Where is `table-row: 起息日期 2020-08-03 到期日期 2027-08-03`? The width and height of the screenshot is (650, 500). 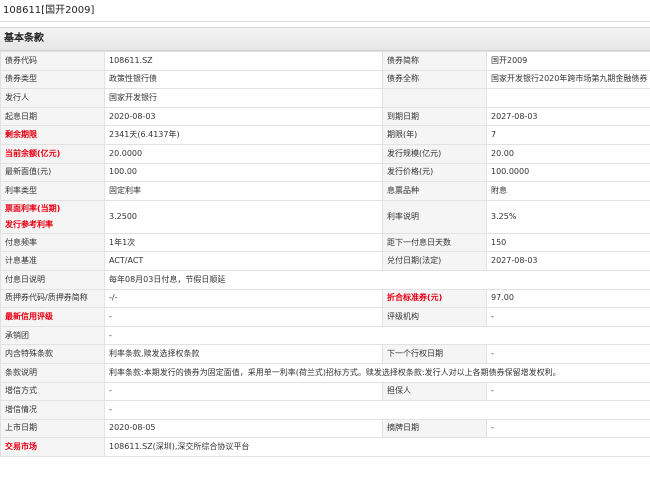
table-row: 起息日期 2020-08-03 到期日期 2027-08-03 is located at coordinates (325, 116).